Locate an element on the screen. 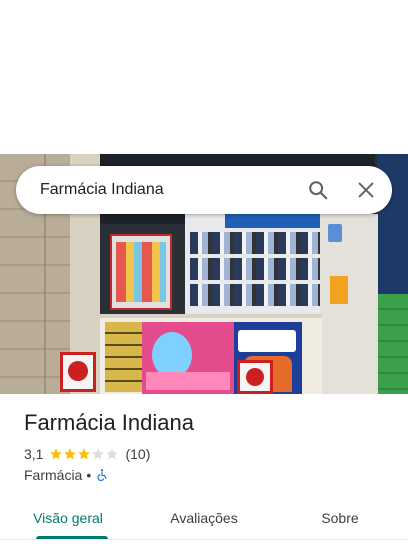 This screenshot has width=408, height=548. rating-row: 3,1 (10) is located at coordinates (87, 454).